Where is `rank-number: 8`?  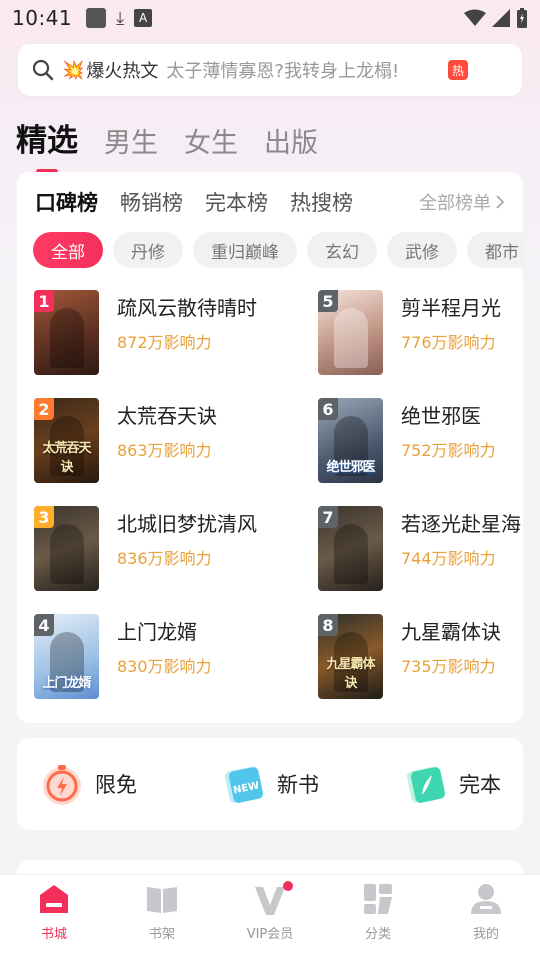 rank-number: 8 is located at coordinates (328, 625).